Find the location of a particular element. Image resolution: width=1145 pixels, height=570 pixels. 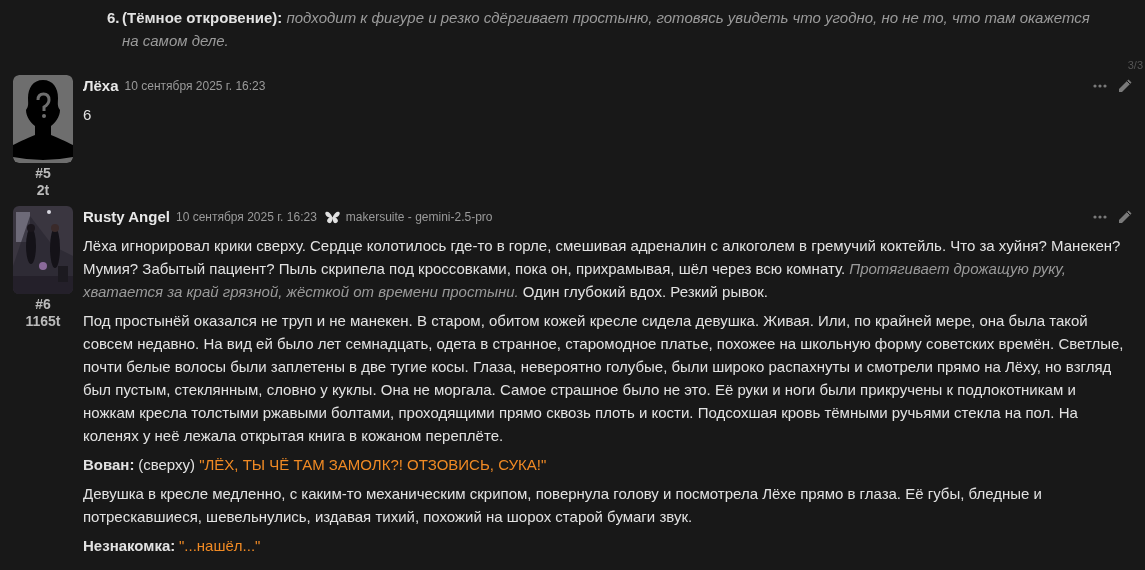

message-paragraph: Лёха игнорировал крики сверху. Сердце колотилось где-то в горле, смешивая адреналин с алкоголем в гремучий коктейль. Что за хуйня? Манекен? Мумия? Забытый пациент? Пыль скрипела под кроссовками, пока он, прихрамывая, шёл через всю комнату. Протягивает дрожащую руку, хватается за край грязной, жёсткой от времени простыни. Один глубокий вдох. Резкий рывок. is located at coordinates (602, 269).